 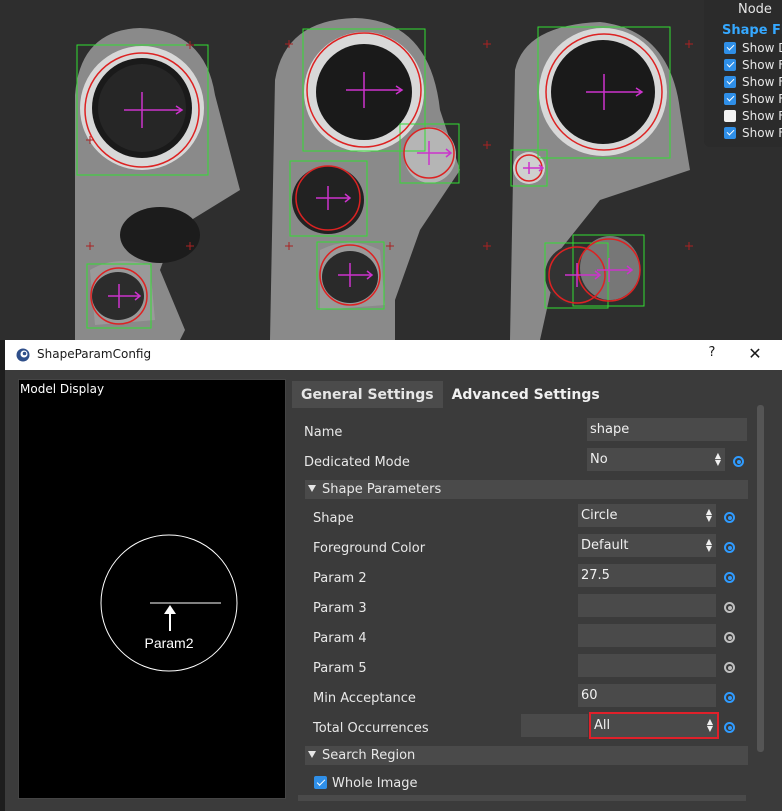 I want to click on node-option-2: Show F, so click(x=753, y=82).